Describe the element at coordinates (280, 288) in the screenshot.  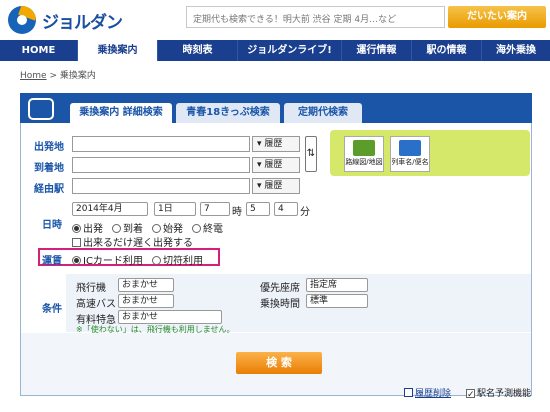
I see `priority-seat-label: 優先座席` at that location.